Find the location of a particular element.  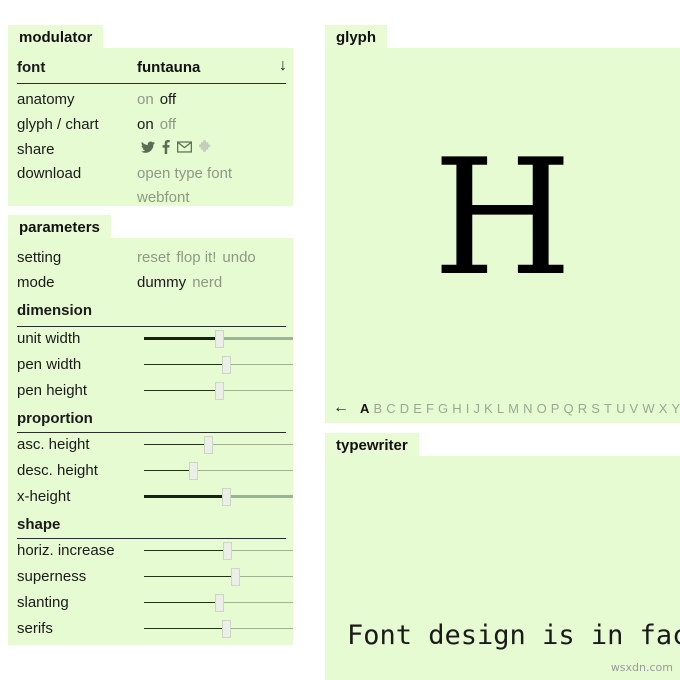

share-label: share is located at coordinates (36, 149).